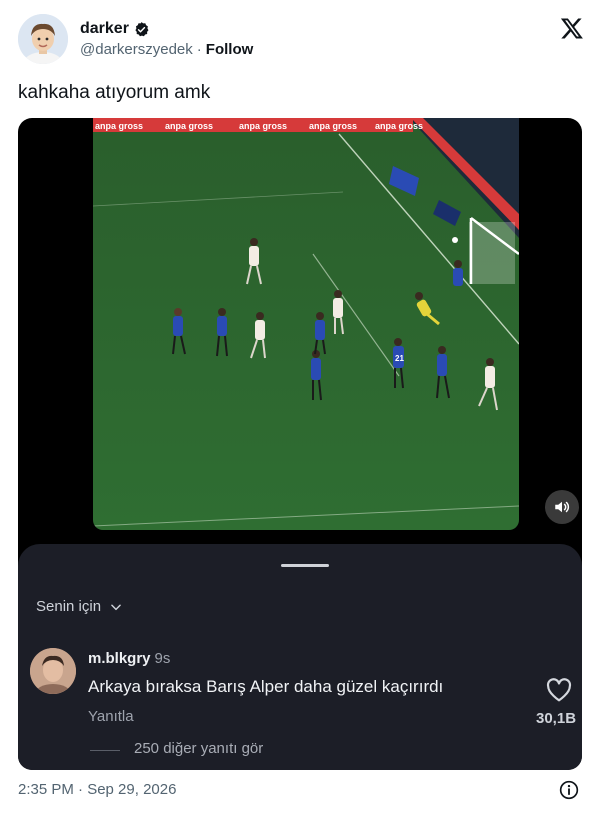 The width and height of the screenshot is (600, 820). I want to click on info-icon, so click(569, 790).